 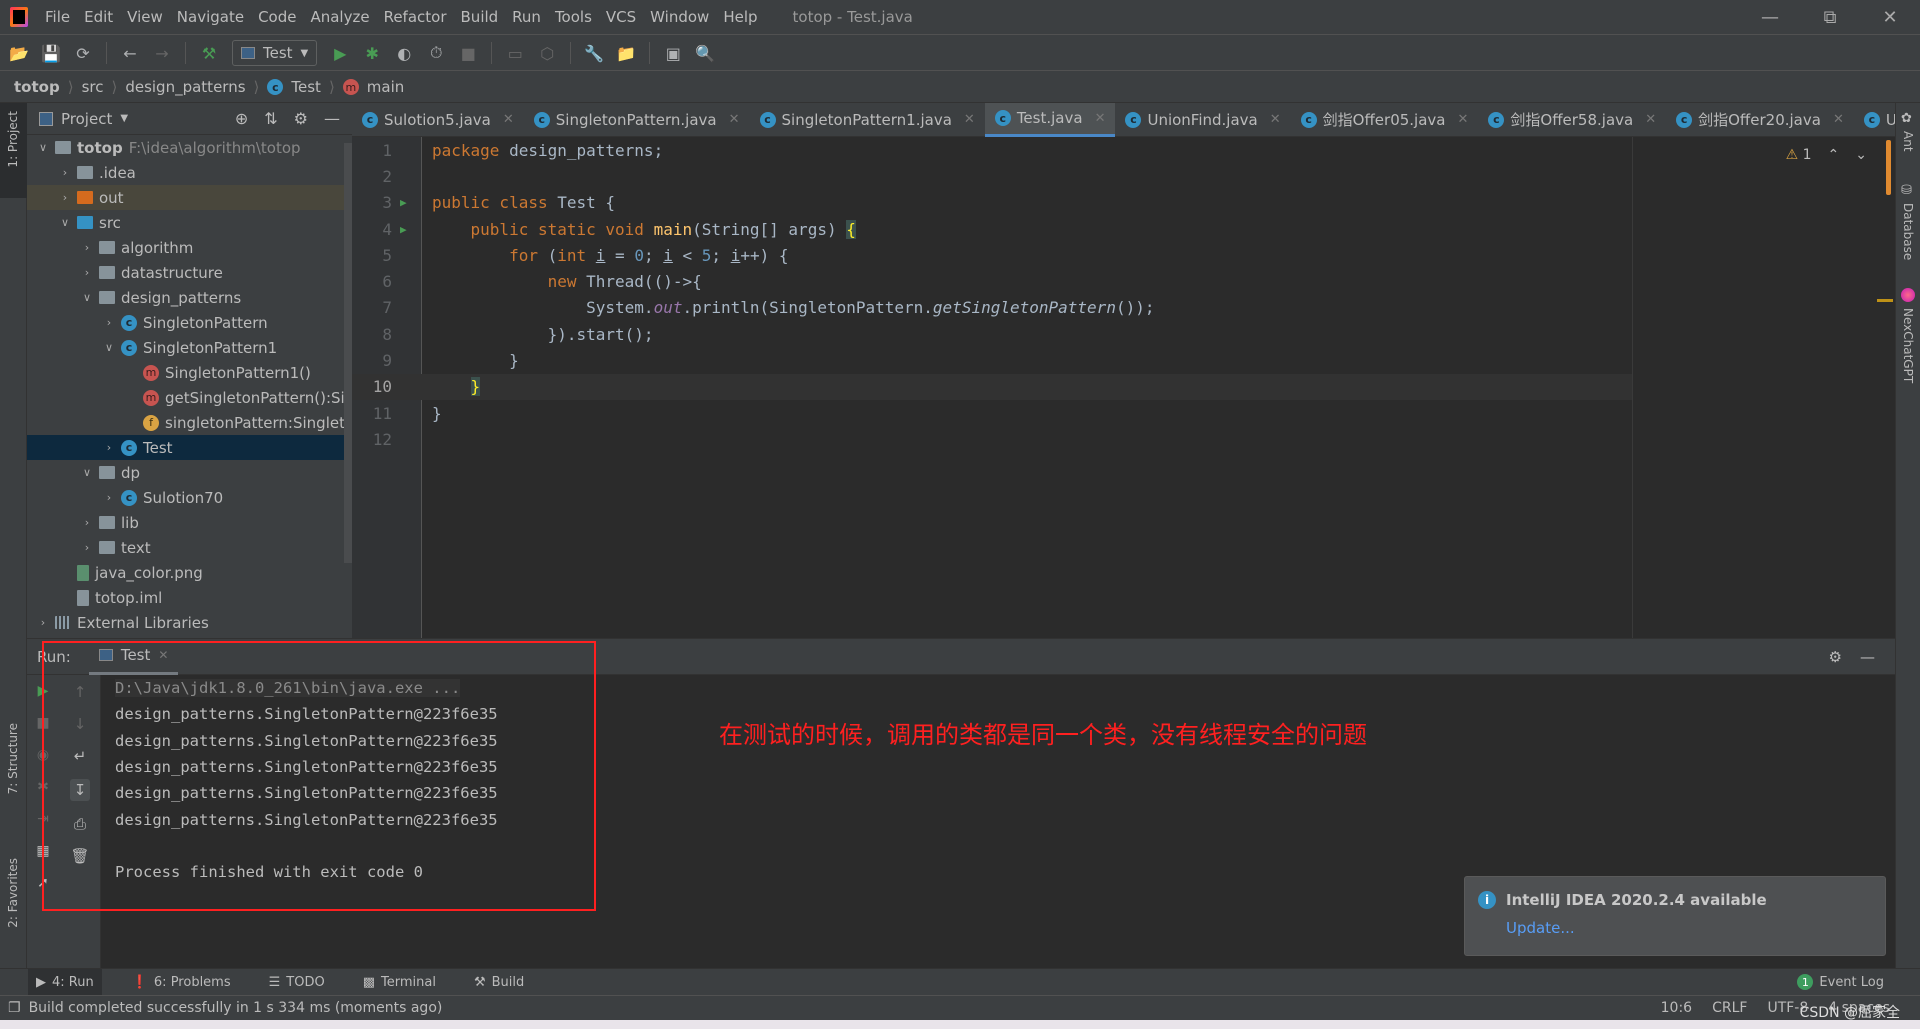 What do you see at coordinates (1885, 300) in the screenshot?
I see `warning-marker` at bounding box center [1885, 300].